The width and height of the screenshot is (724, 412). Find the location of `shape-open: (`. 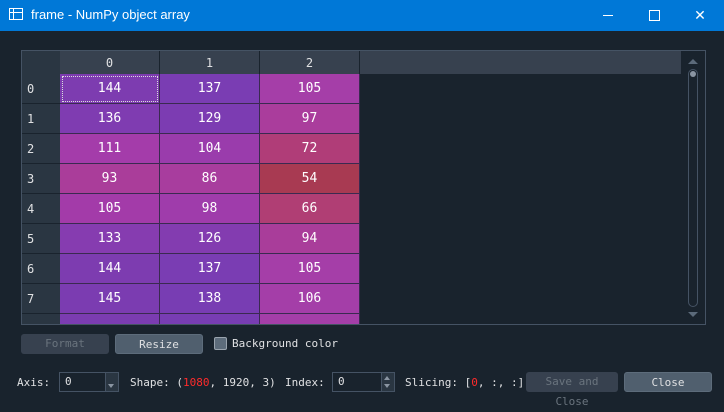

shape-open: ( is located at coordinates (179, 382).